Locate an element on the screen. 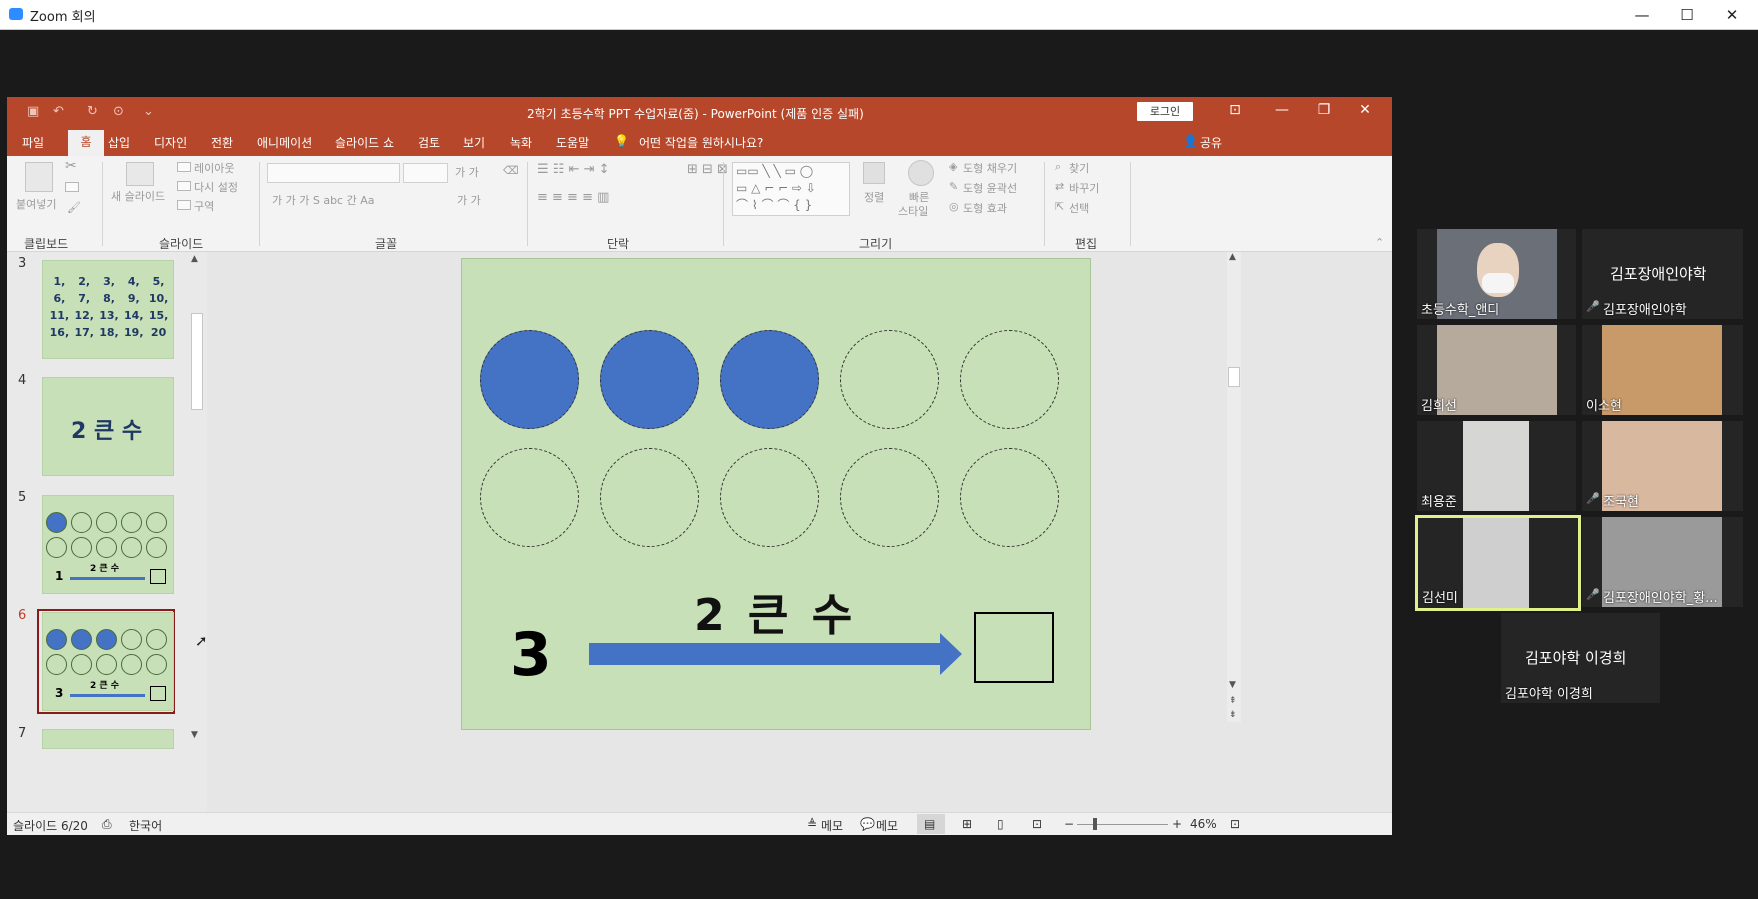 This screenshot has width=1758, height=899. reset-button: 다시 설정 is located at coordinates (216, 187).